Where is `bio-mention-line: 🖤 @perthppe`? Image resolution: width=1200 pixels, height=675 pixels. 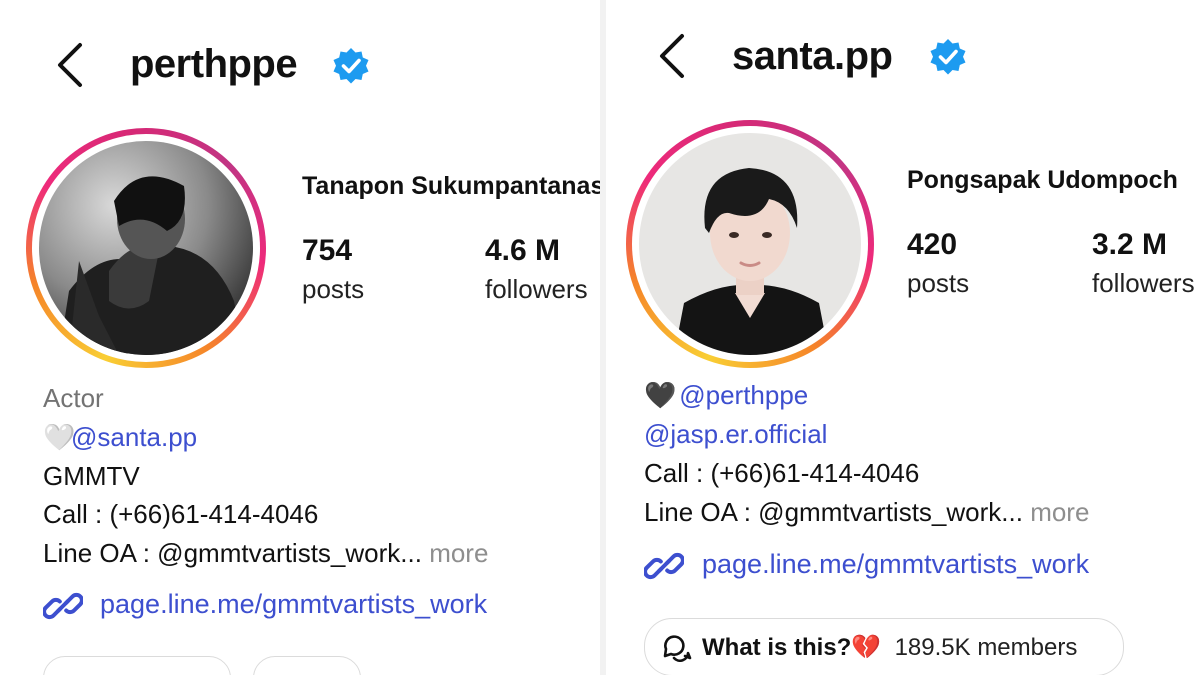
bio-mention-line: 🖤 @perthppe is located at coordinates (726, 395).